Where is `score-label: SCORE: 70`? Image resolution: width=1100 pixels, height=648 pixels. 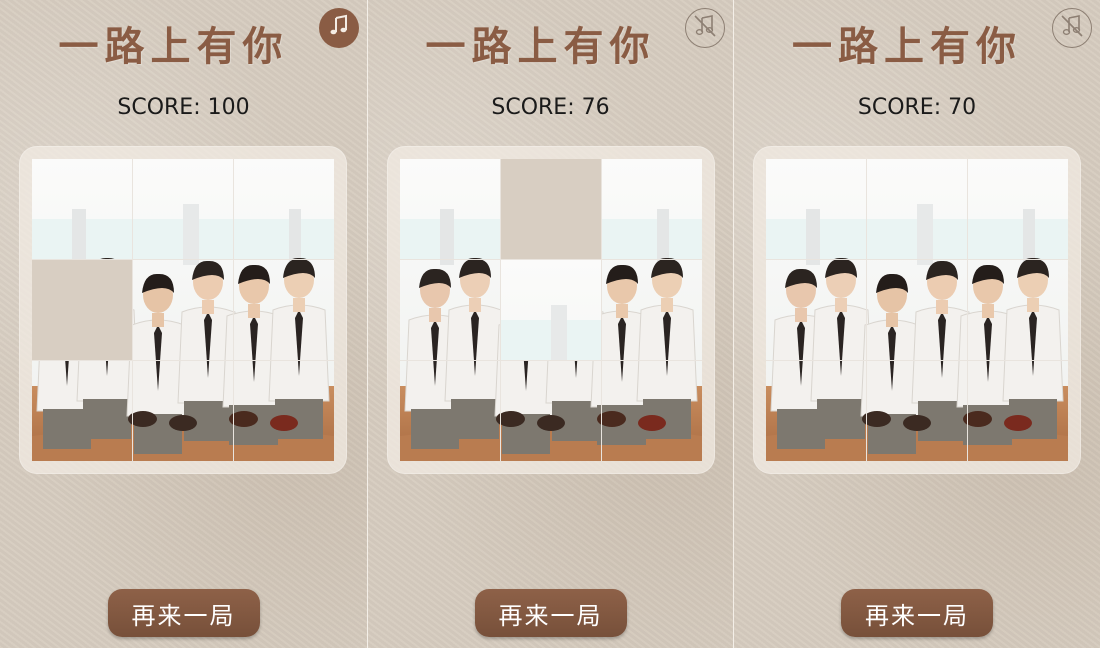
score-label: SCORE: 70 is located at coordinates (917, 107).